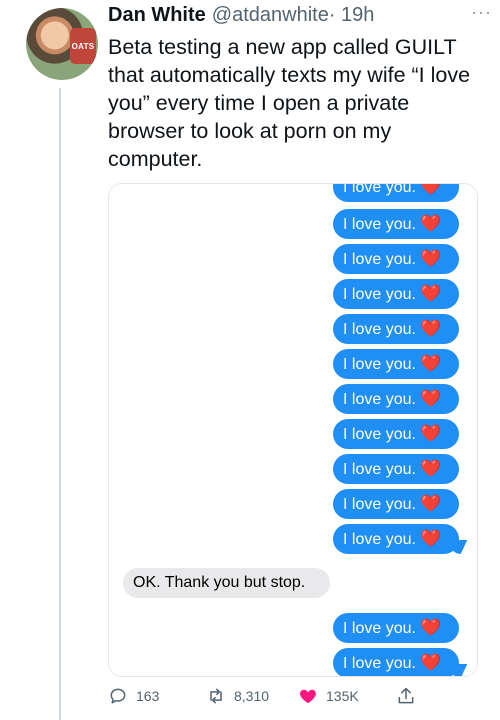 Image resolution: width=500 pixels, height=720 pixels. What do you see at coordinates (216, 696) in the screenshot?
I see `retweet-icon` at bounding box center [216, 696].